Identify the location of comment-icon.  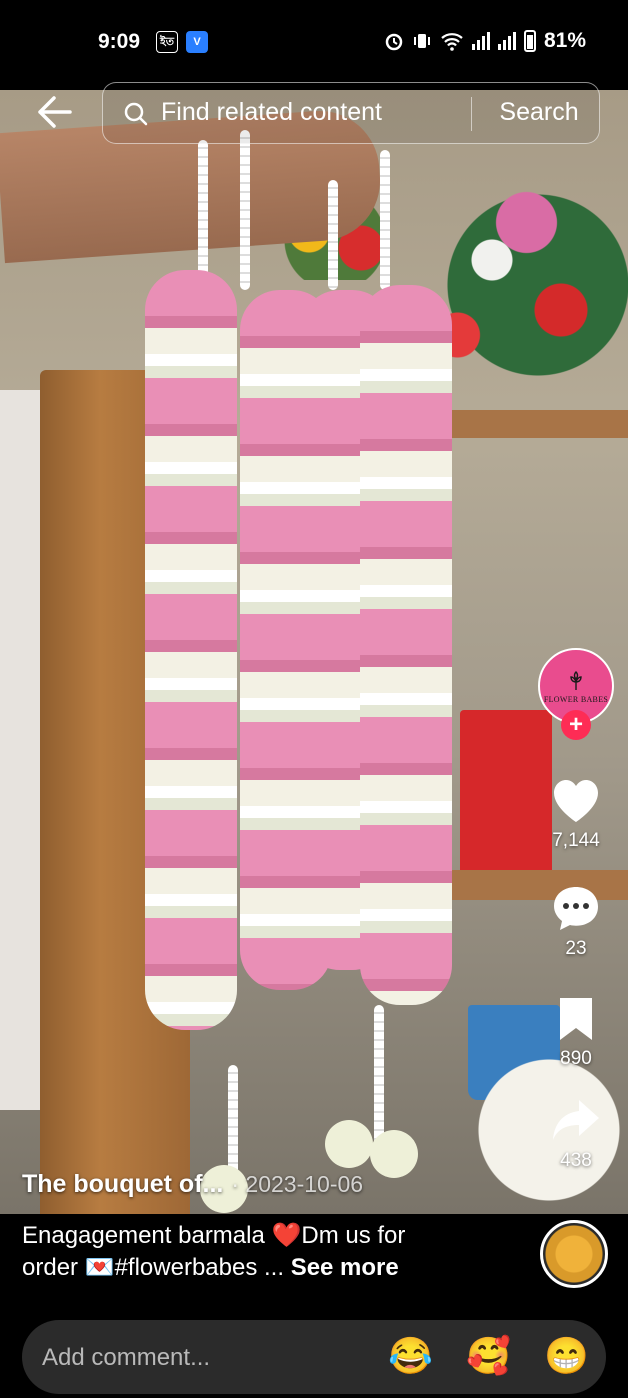
(576, 908).